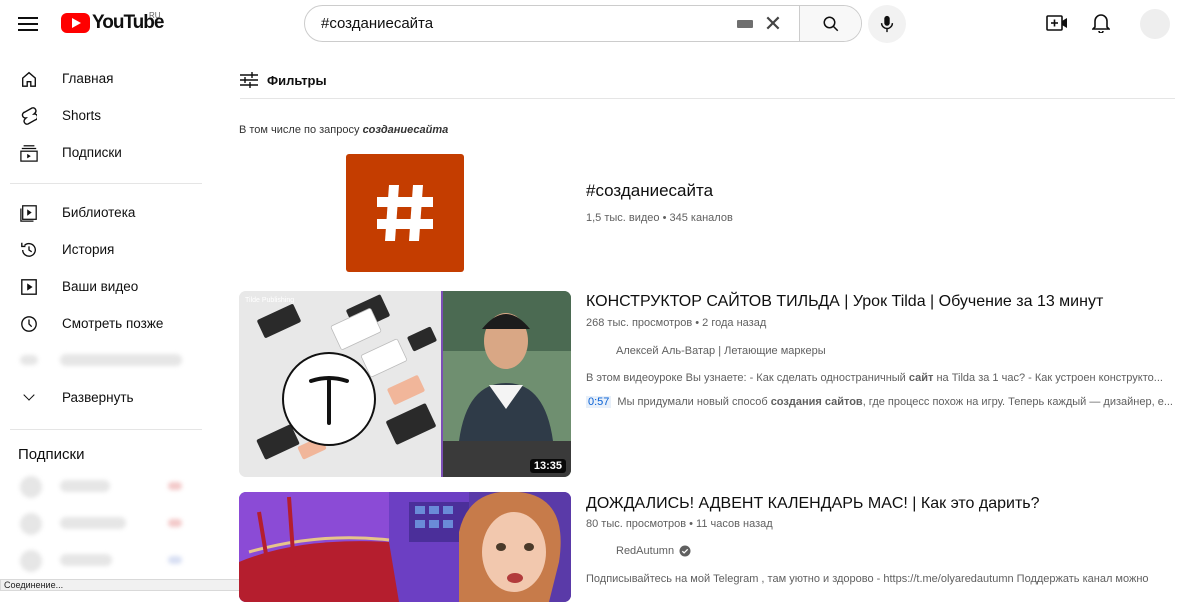 Image resolution: width=1200 pixels, height=602 pixels. Describe the element at coordinates (92, 152) in the screenshot. I see `sidebar-item-label: Подписки` at that location.